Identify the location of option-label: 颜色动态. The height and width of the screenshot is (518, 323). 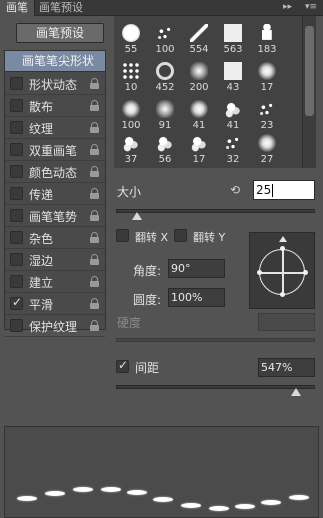
(53, 173).